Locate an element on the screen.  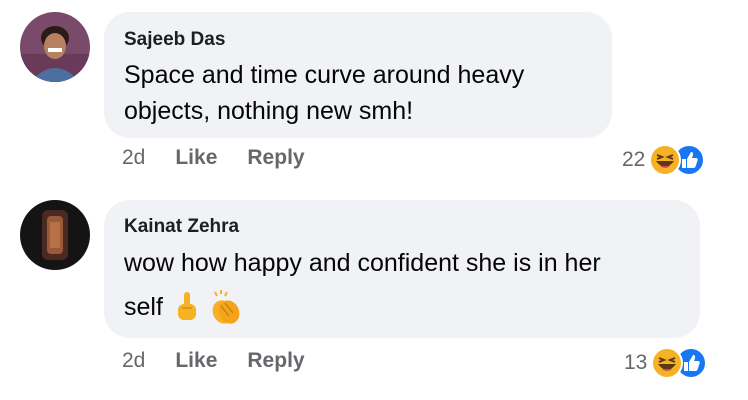
comment-text-line-1: Space and time curve around heavy is located at coordinates (324, 75).